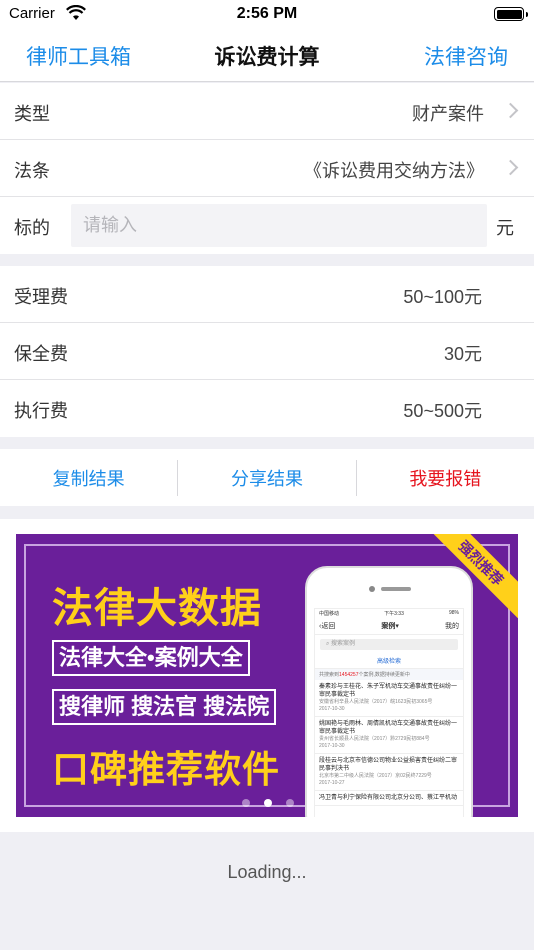 Image resolution: width=534 pixels, height=950 pixels. What do you see at coordinates (394, 171) in the screenshot?
I see `law-value: 《诉讼费用交纳方法》` at bounding box center [394, 171].